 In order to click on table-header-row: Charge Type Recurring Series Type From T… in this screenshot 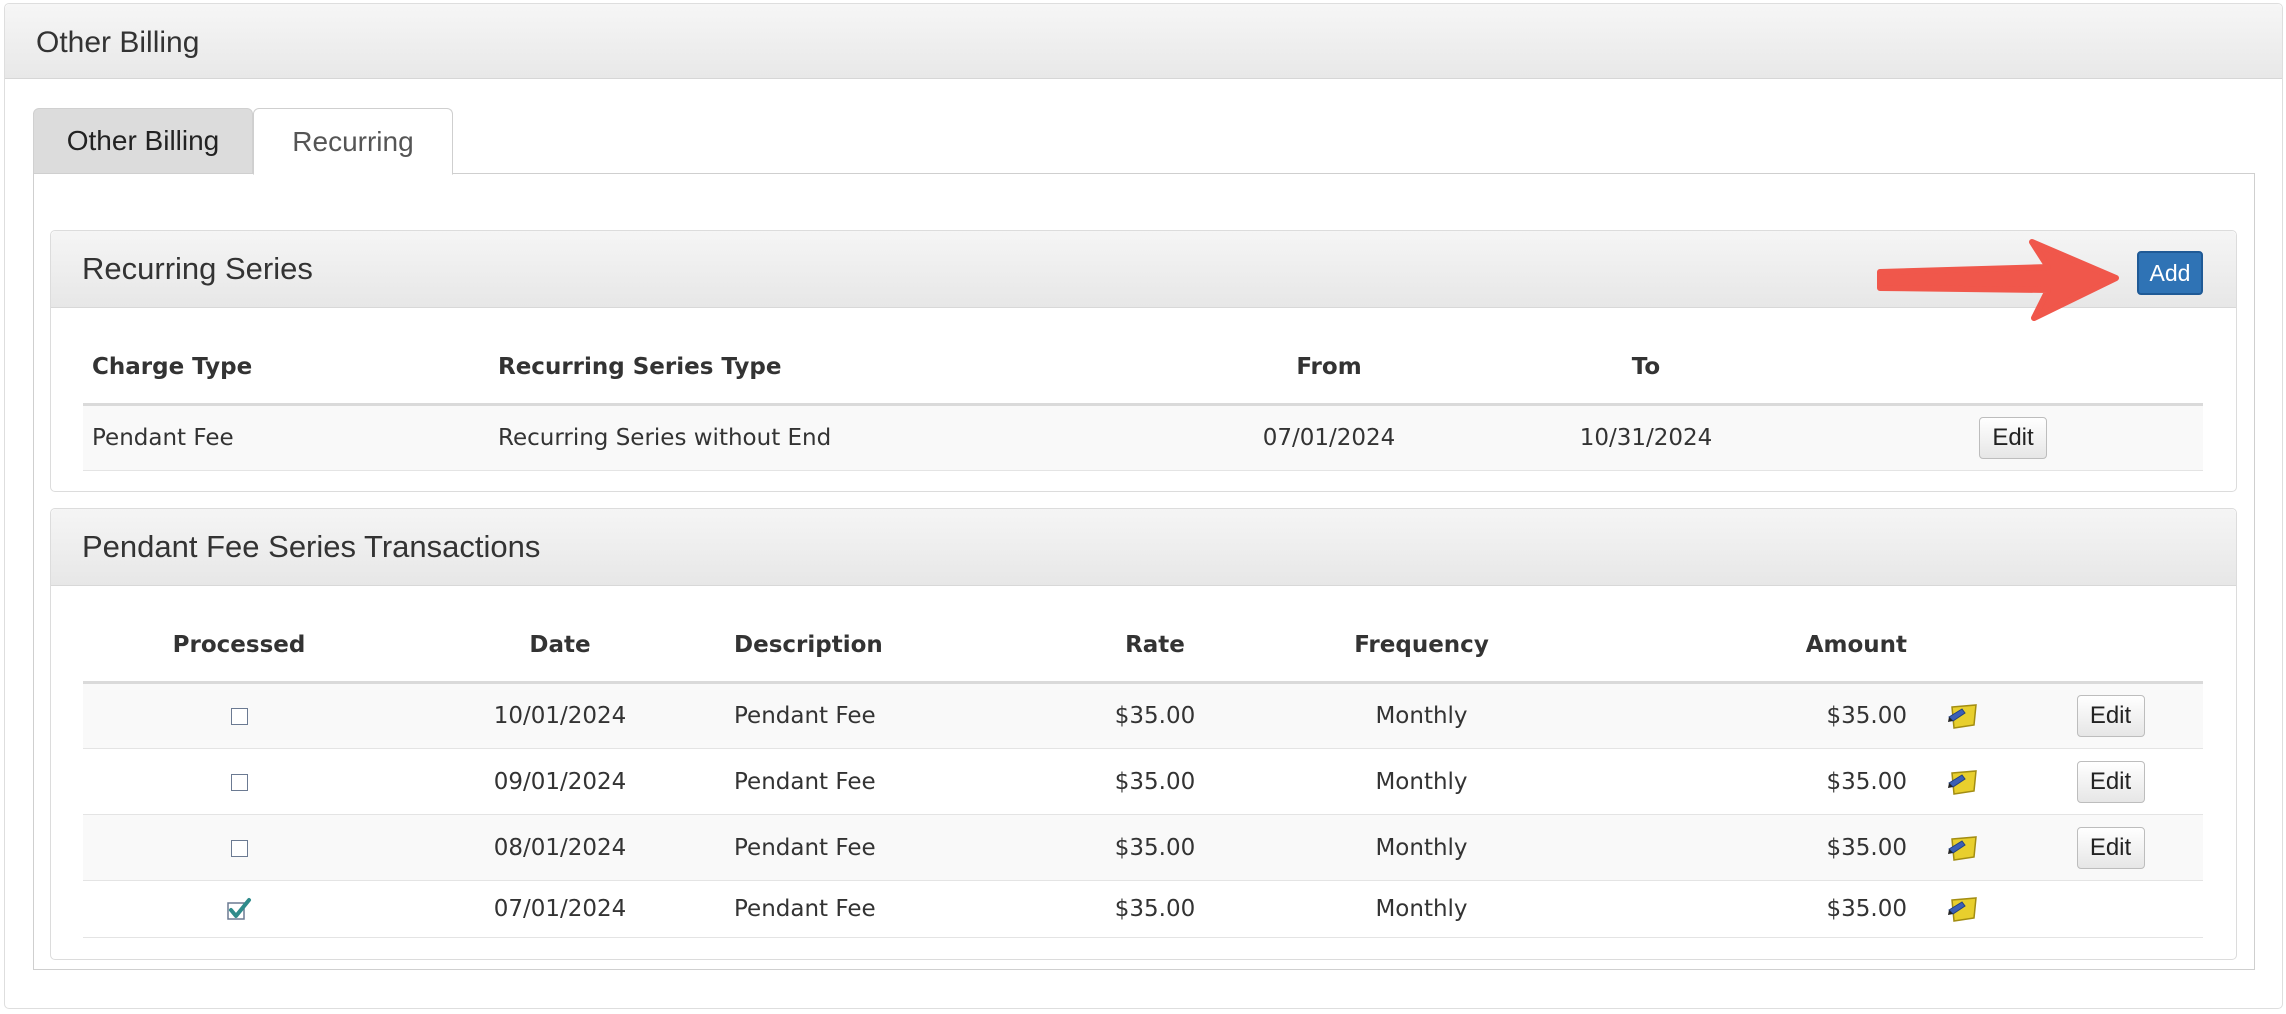, I will do `click(1143, 368)`.